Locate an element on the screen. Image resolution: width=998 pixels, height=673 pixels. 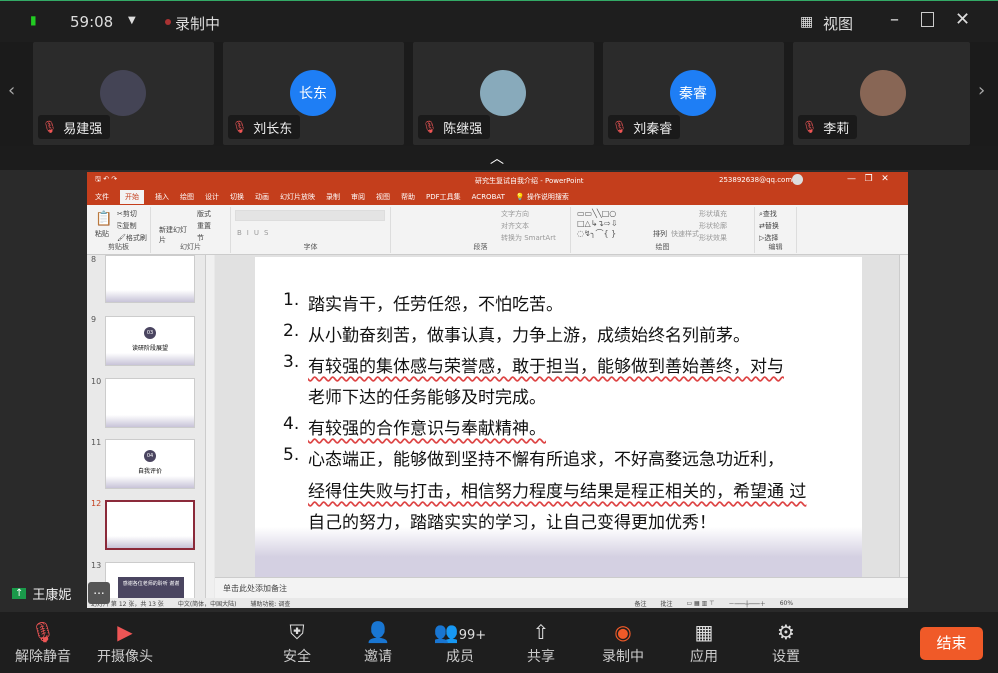
share-button: ⇧ 共享 is located at coordinates (541, 642).